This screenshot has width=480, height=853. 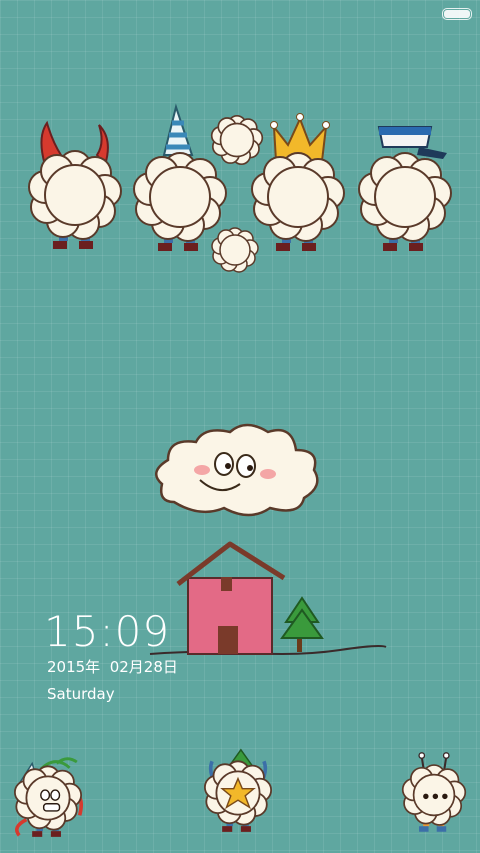 I want to click on sheep-crown, so click(x=298, y=182).